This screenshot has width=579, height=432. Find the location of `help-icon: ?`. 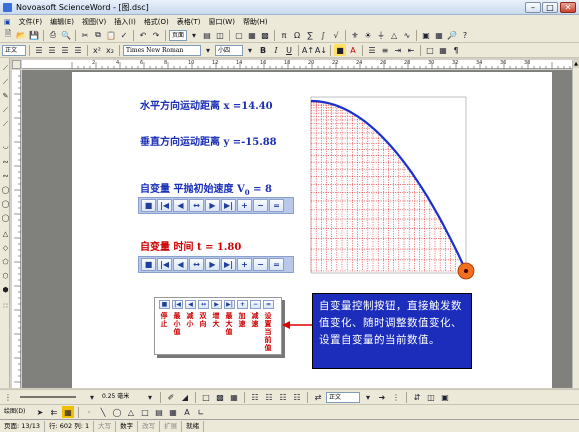

help-icon: ? is located at coordinates (465, 35).